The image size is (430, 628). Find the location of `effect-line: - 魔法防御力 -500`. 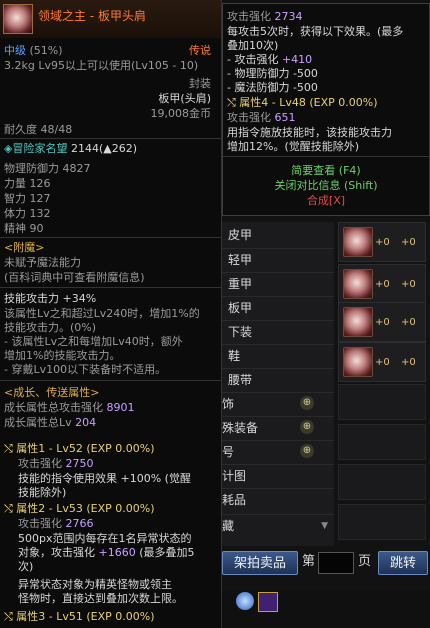

effect-line: - 魔法防御力 -500 is located at coordinates (272, 87).